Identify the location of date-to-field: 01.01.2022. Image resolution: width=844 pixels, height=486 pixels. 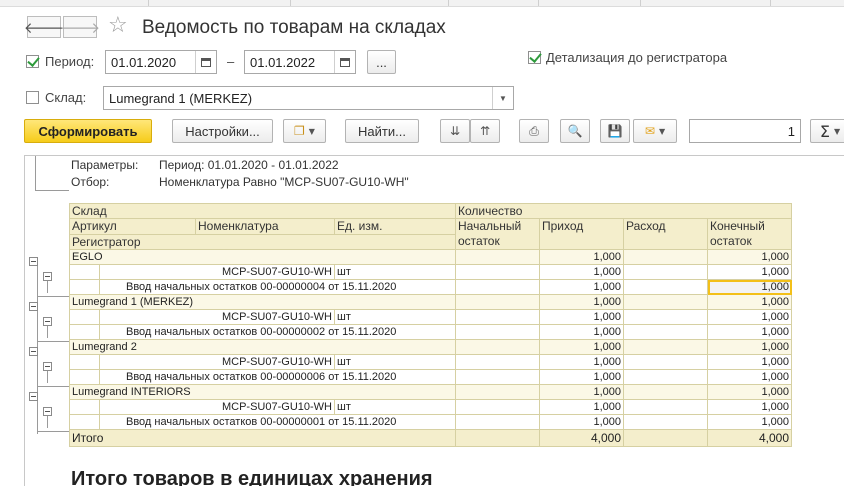
(300, 62).